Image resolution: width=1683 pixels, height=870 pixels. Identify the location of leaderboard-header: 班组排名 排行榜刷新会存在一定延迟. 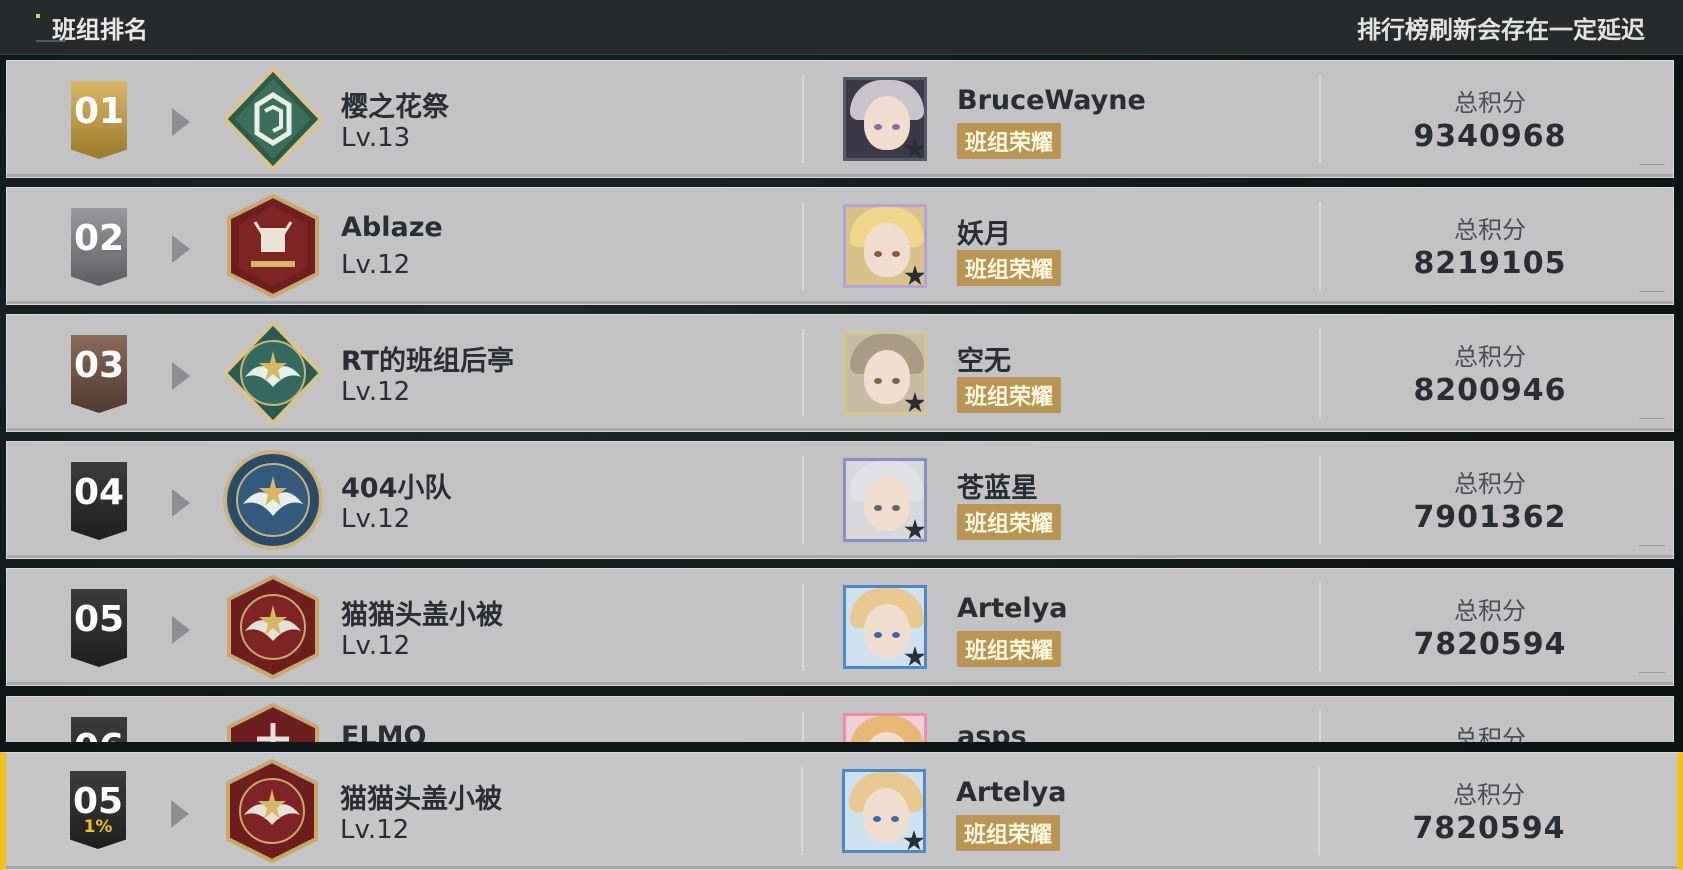
(841, 27).